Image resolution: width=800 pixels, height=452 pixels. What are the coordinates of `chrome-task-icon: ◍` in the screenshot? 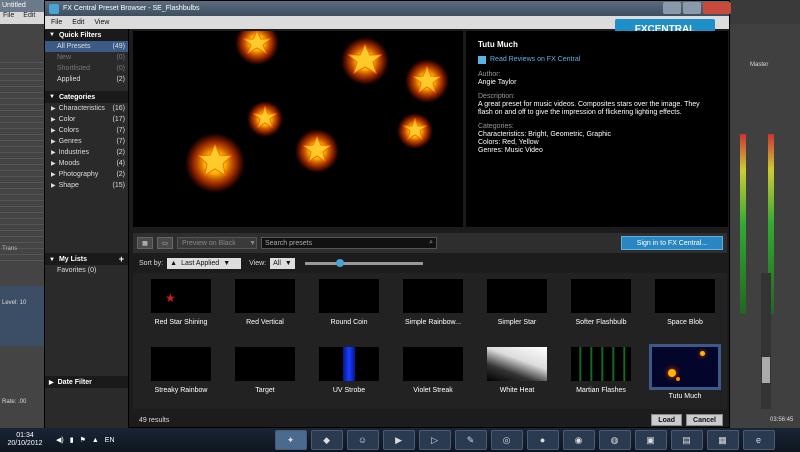 It's located at (614, 440).